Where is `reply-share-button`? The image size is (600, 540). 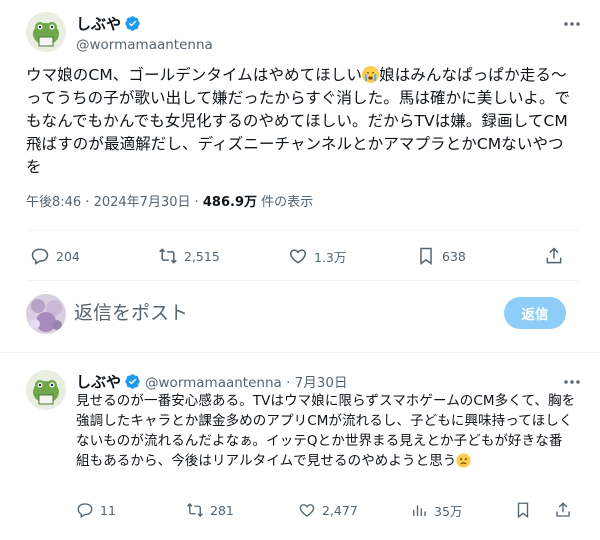 reply-share-button is located at coordinates (566, 510).